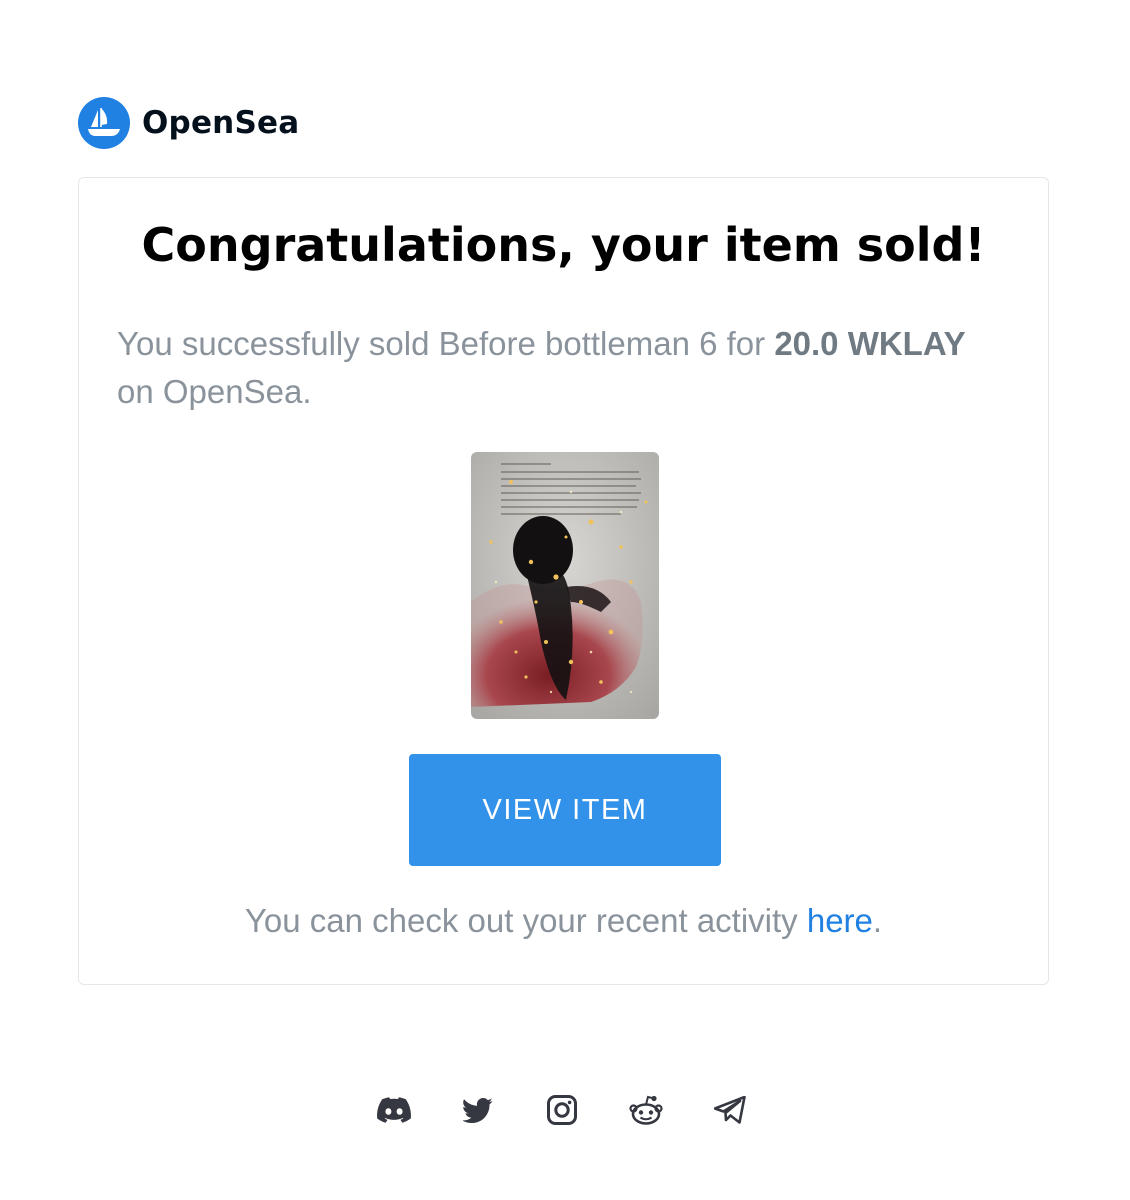 The width and height of the screenshot is (1130, 1200). I want to click on activity-message-suffix: ., so click(877, 920).